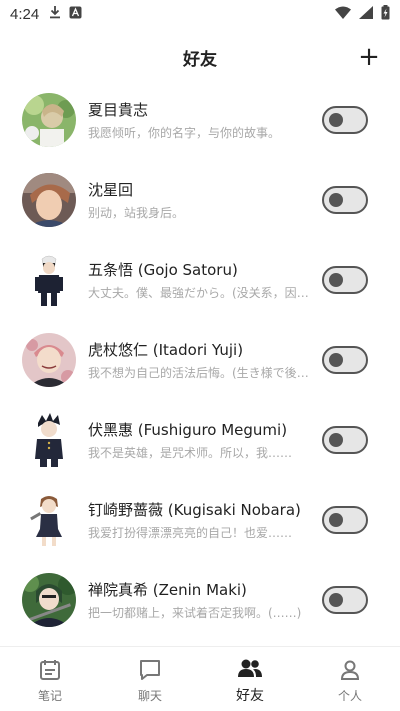 The image size is (400, 711). I want to click on app-header: 好友 +, so click(200, 57).